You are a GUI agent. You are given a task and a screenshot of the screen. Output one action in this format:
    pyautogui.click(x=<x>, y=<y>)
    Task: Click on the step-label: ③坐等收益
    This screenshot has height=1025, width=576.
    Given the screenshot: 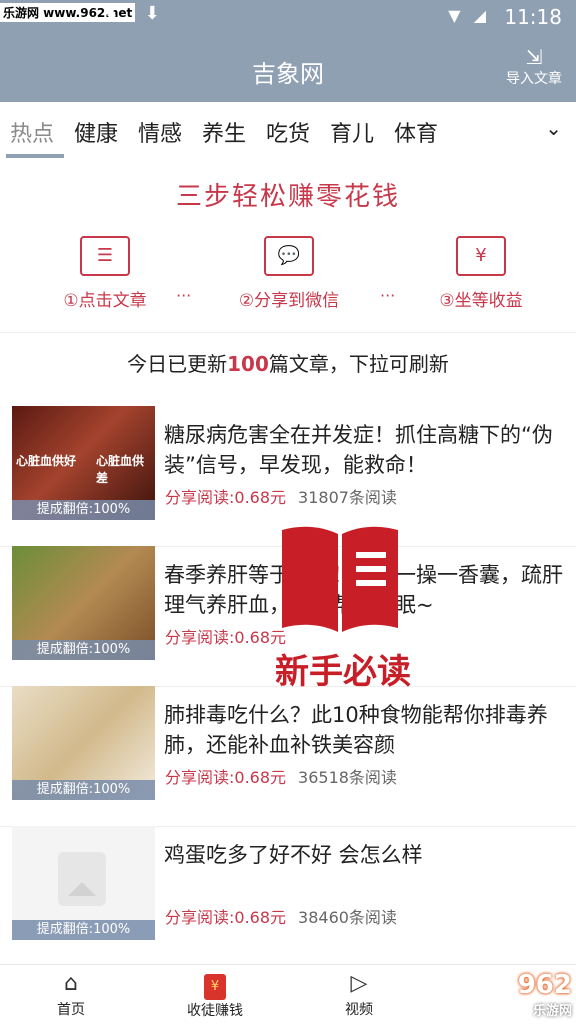 What is the action you would take?
    pyautogui.click(x=481, y=301)
    